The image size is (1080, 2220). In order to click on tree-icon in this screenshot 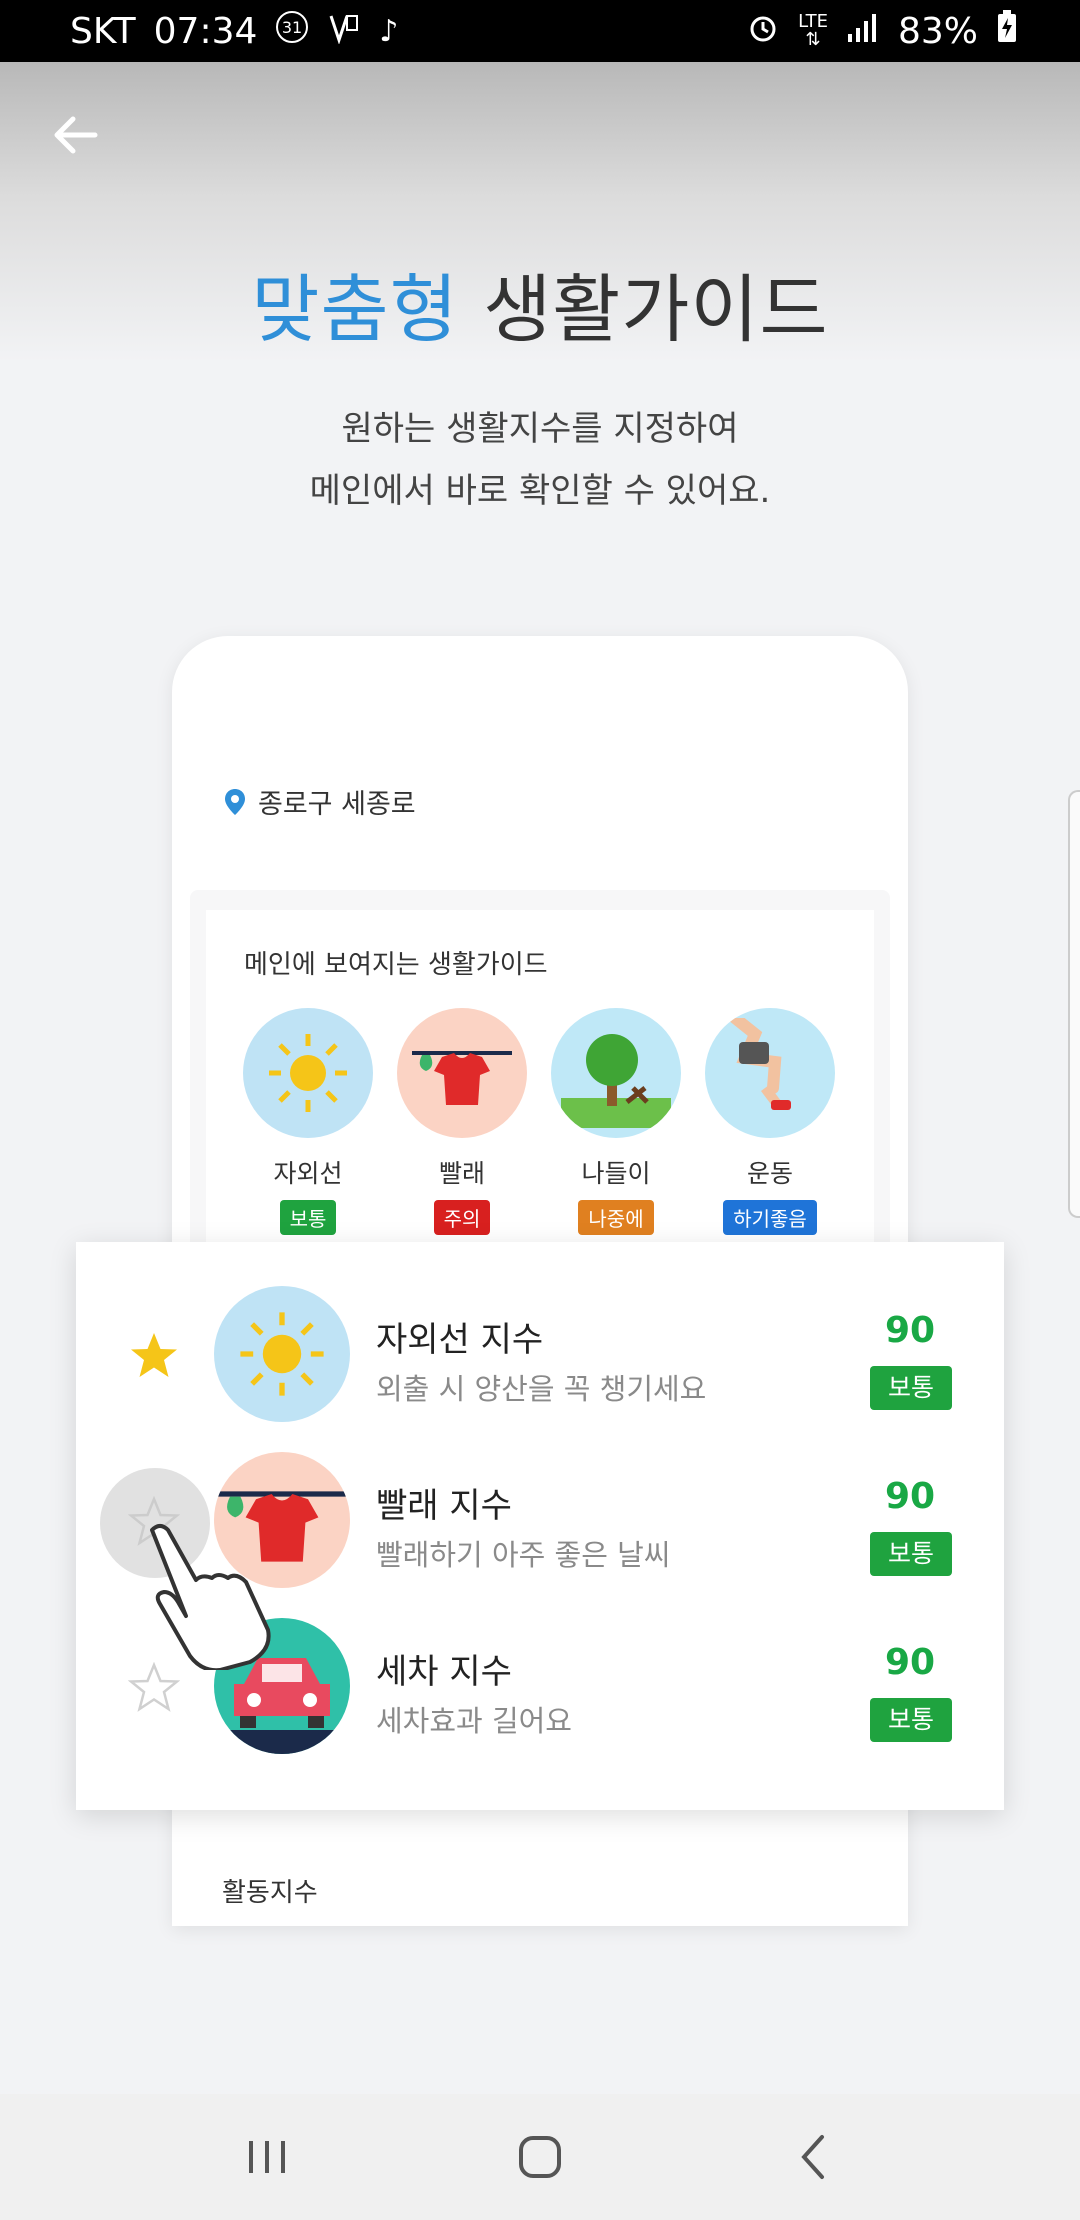, I will do `click(616, 1073)`.